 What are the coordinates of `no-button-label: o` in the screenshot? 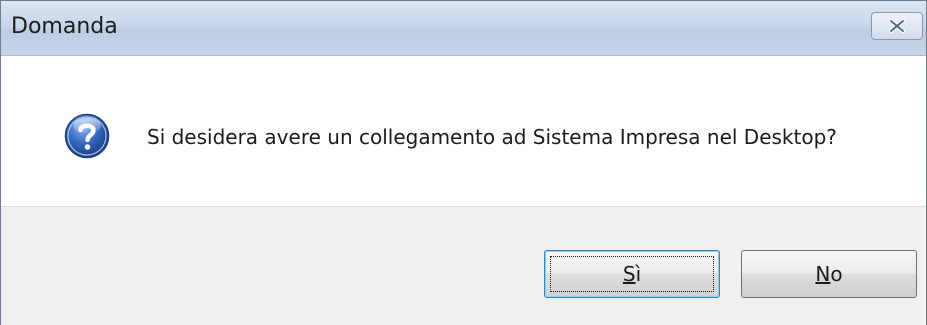 It's located at (836, 274).